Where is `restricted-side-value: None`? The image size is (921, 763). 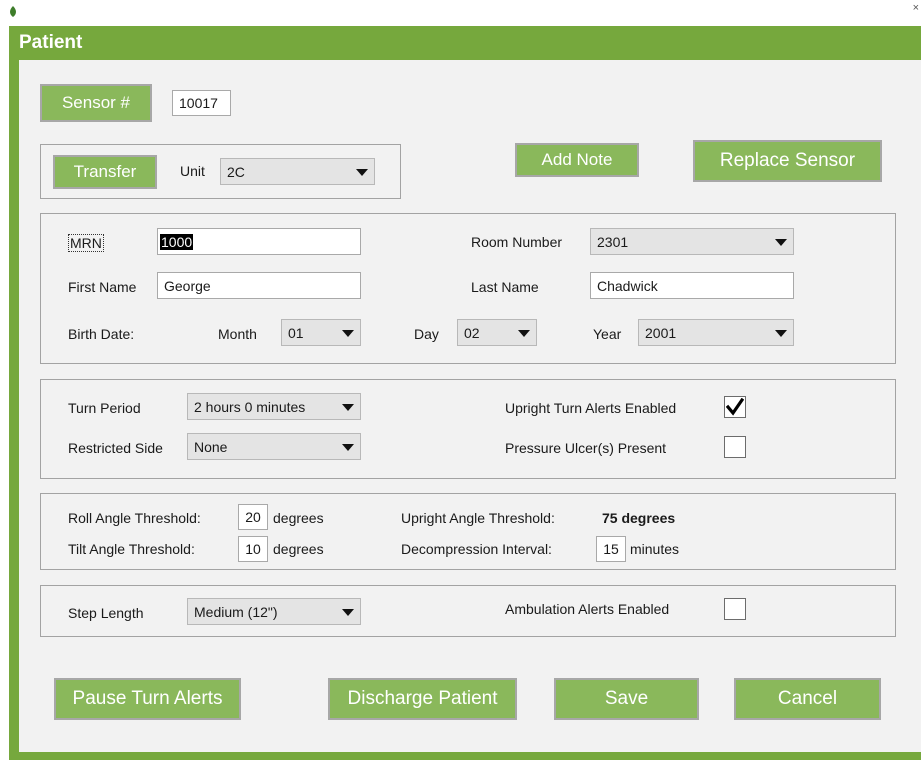
restricted-side-value: None is located at coordinates (211, 446).